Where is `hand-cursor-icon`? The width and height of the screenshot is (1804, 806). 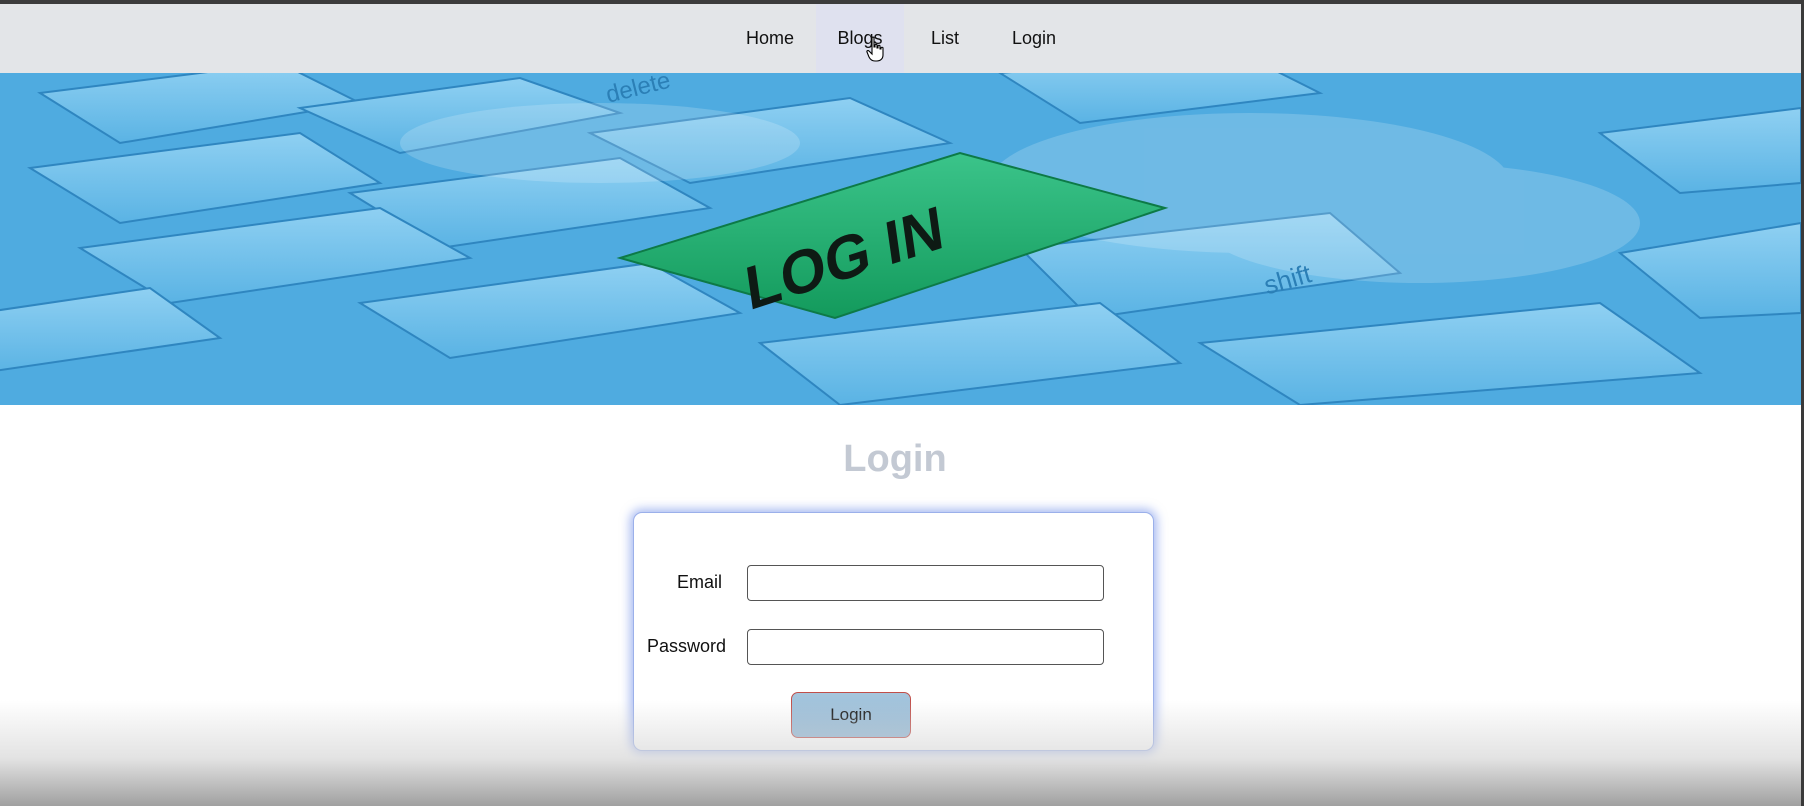
hand-cursor-icon is located at coordinates (875, 49).